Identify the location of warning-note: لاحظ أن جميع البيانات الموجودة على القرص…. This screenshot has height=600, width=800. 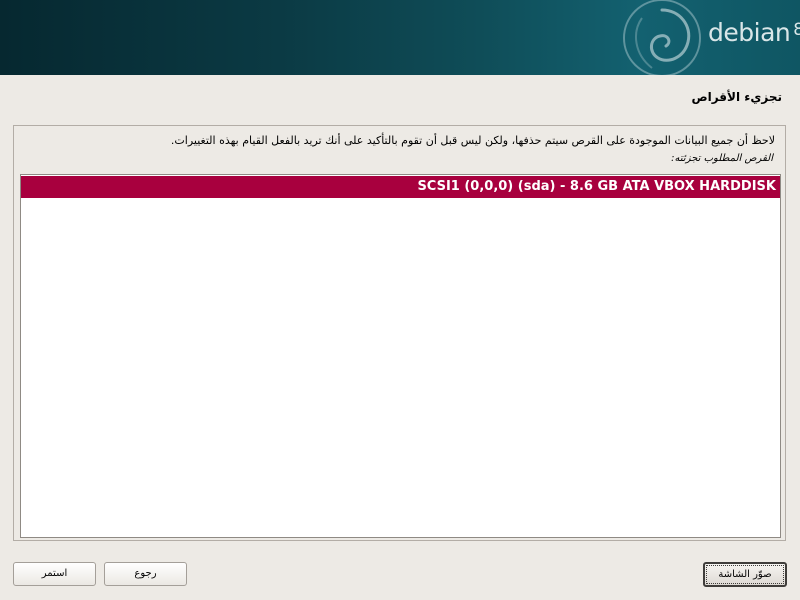
(472, 140).